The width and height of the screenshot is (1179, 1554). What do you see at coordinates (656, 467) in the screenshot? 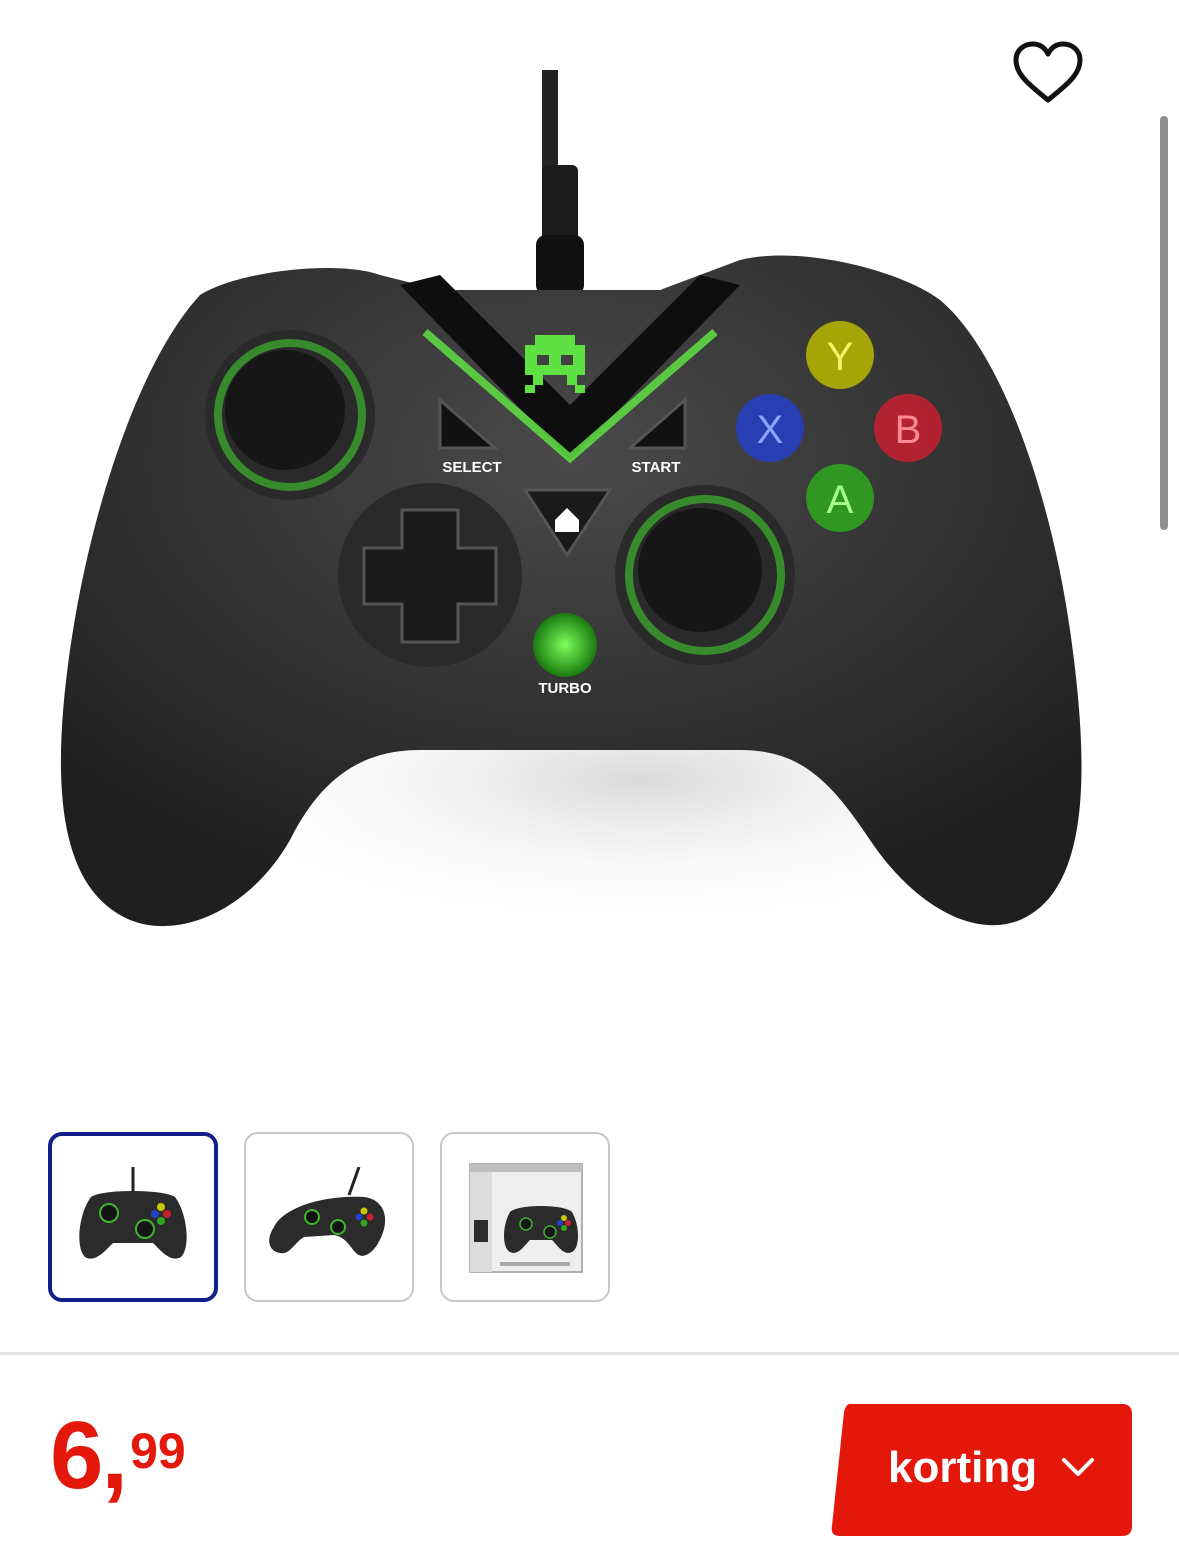
I see `start-label: START` at bounding box center [656, 467].